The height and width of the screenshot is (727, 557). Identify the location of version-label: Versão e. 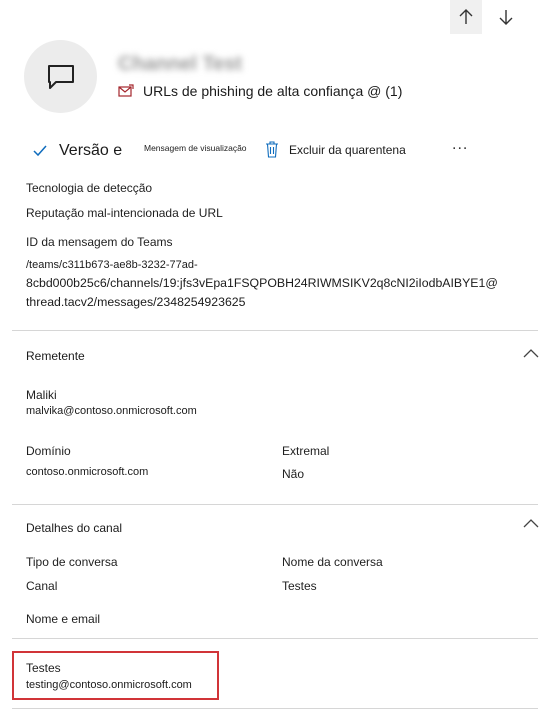
(91, 150).